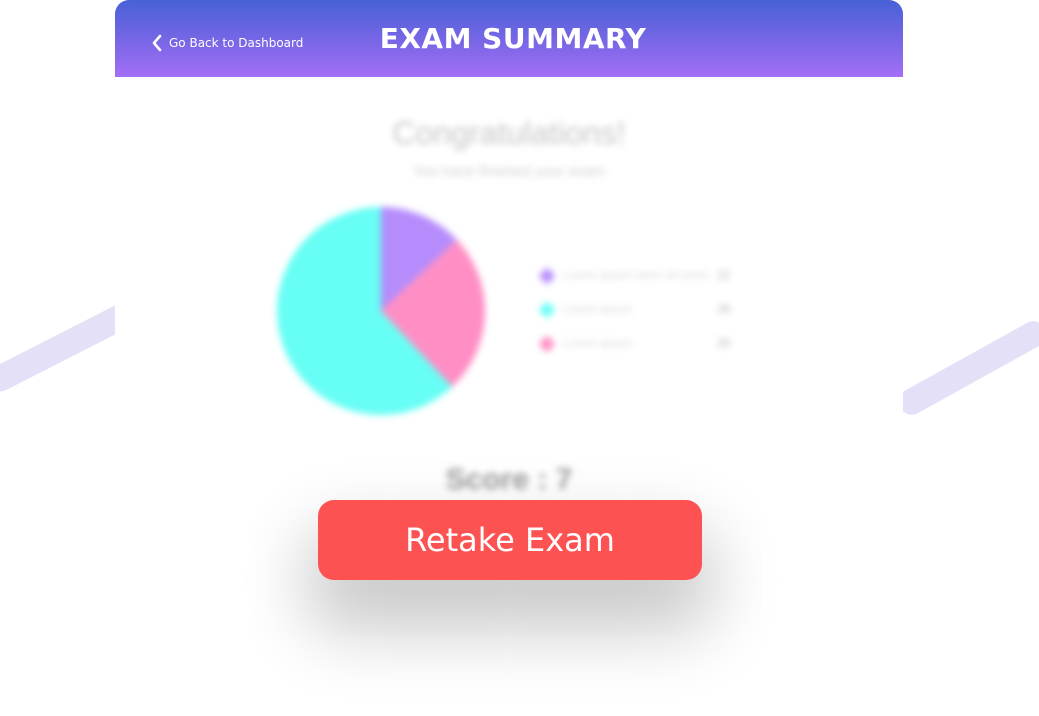  Describe the element at coordinates (724, 309) in the screenshot. I see `legend-value: 28` at that location.